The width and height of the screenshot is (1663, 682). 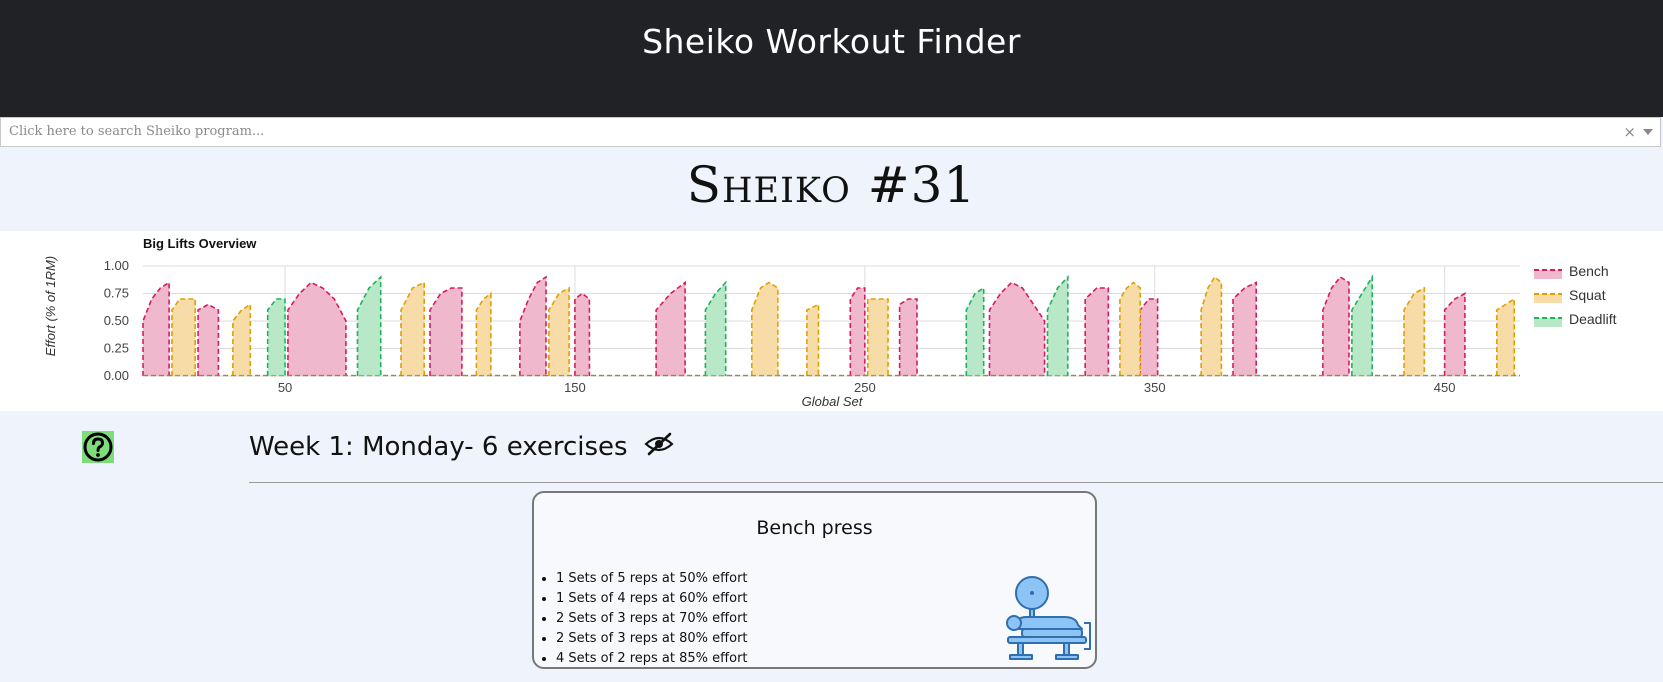 I want to click on section-divider, so click(x=956, y=482).